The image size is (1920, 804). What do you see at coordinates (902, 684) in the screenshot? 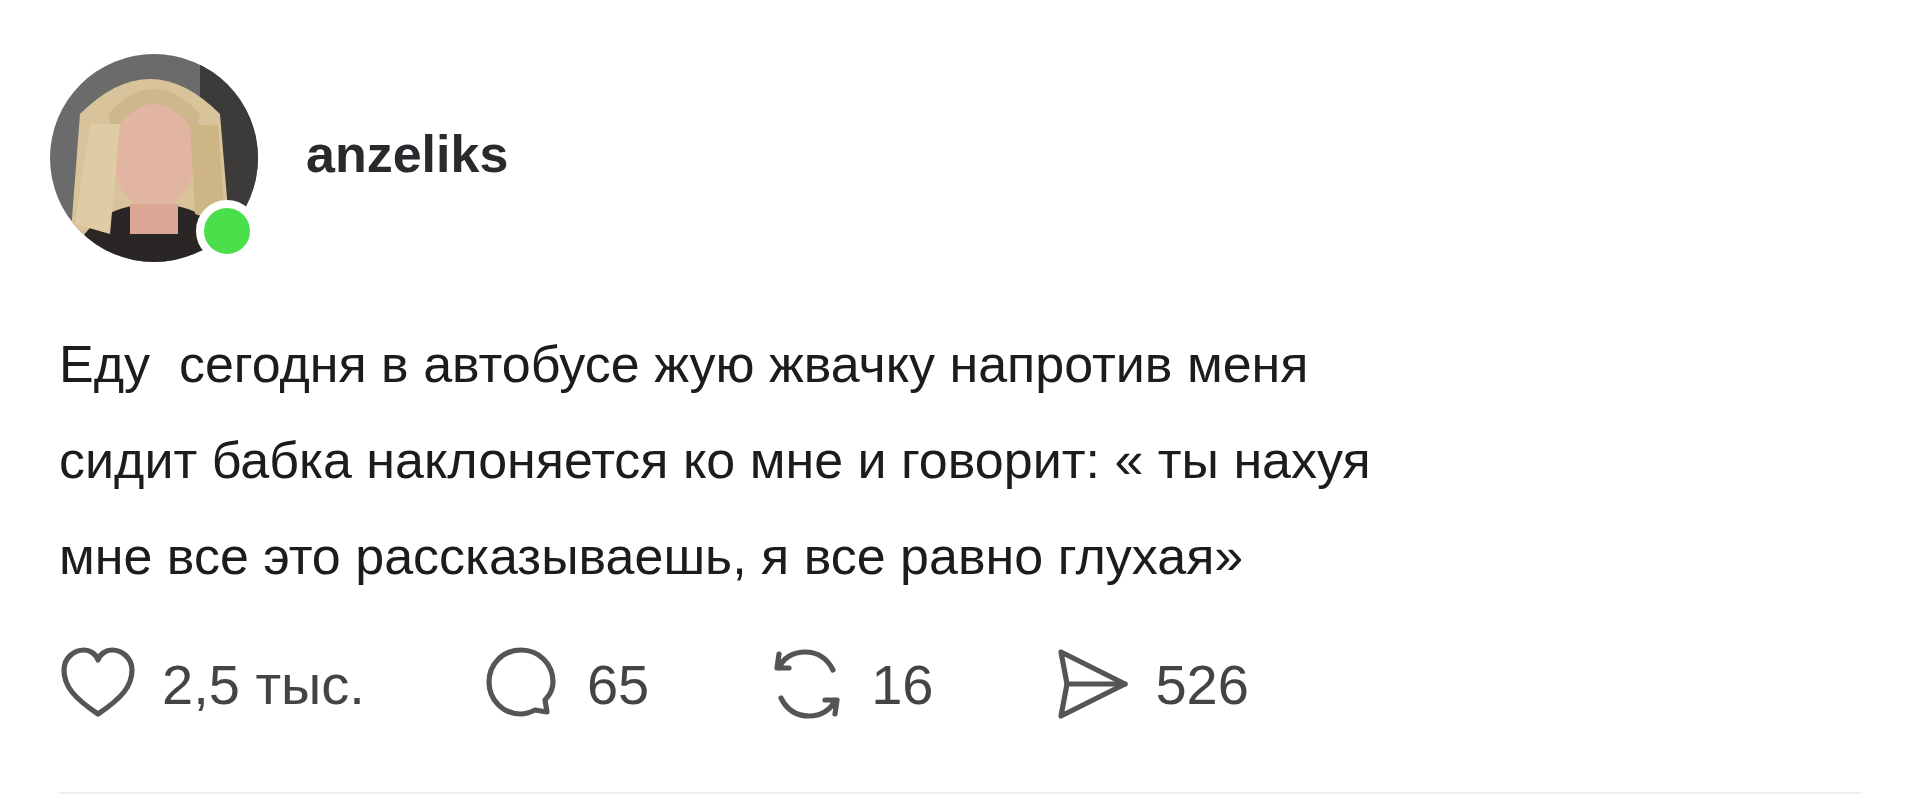
I see `action-count: 16` at bounding box center [902, 684].